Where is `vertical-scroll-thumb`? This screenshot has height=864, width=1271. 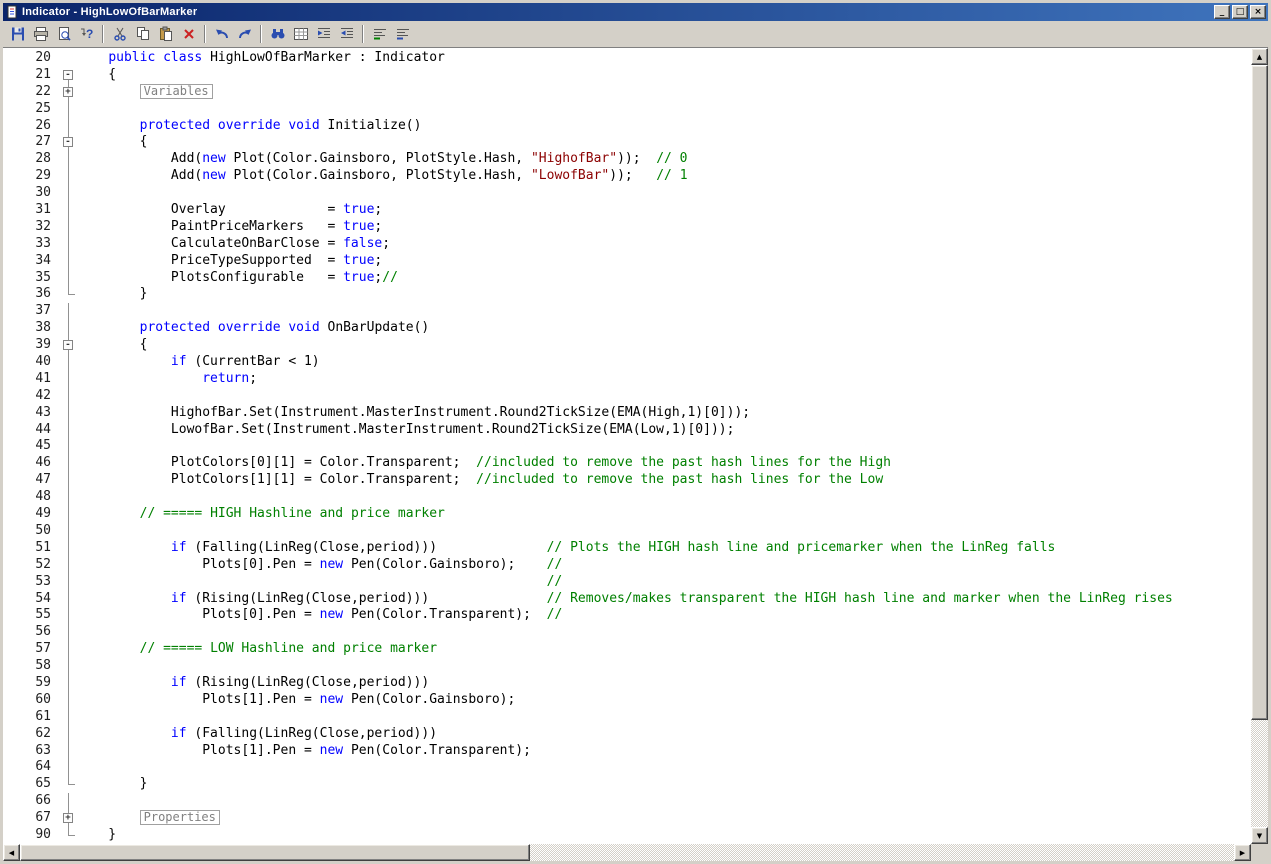 vertical-scroll-thumb is located at coordinates (1259, 393).